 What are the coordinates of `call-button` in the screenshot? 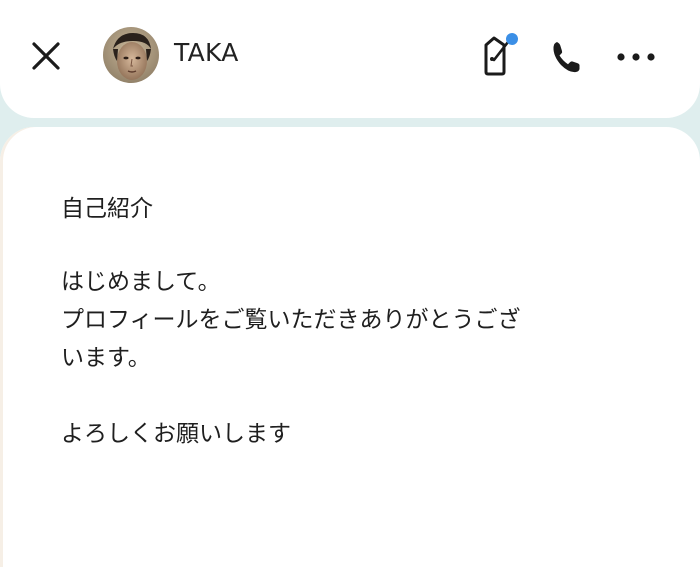 It's located at (566, 56).